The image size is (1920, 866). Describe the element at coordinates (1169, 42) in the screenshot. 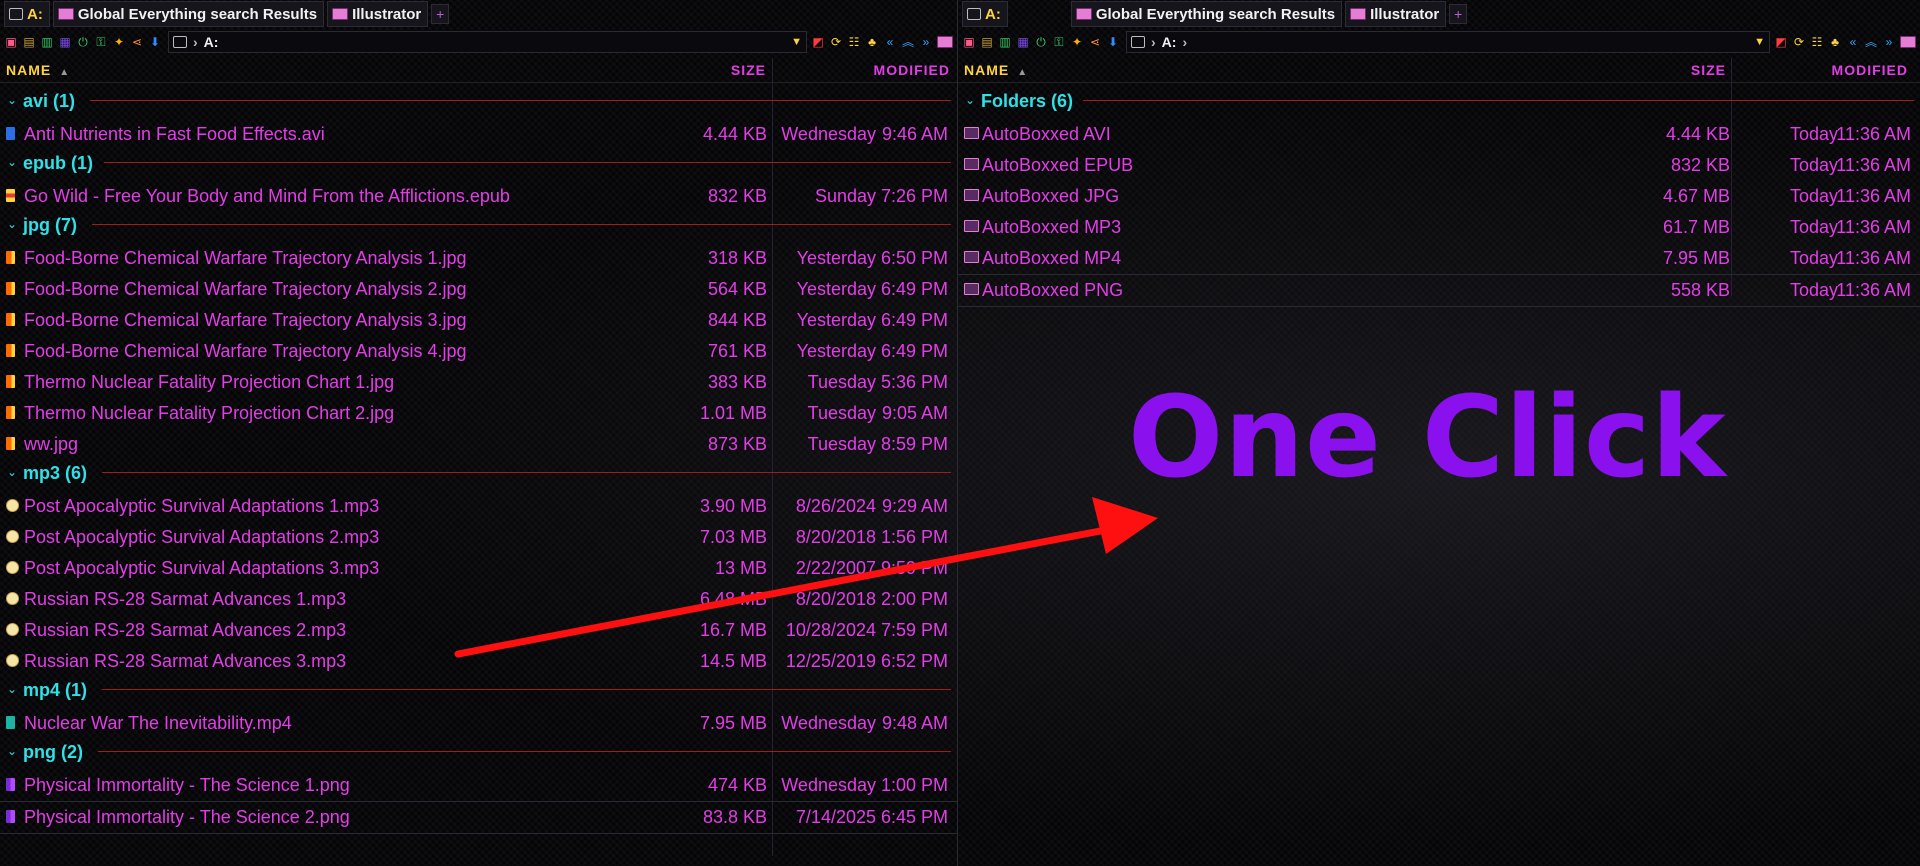

I see `address-path: A:` at that location.